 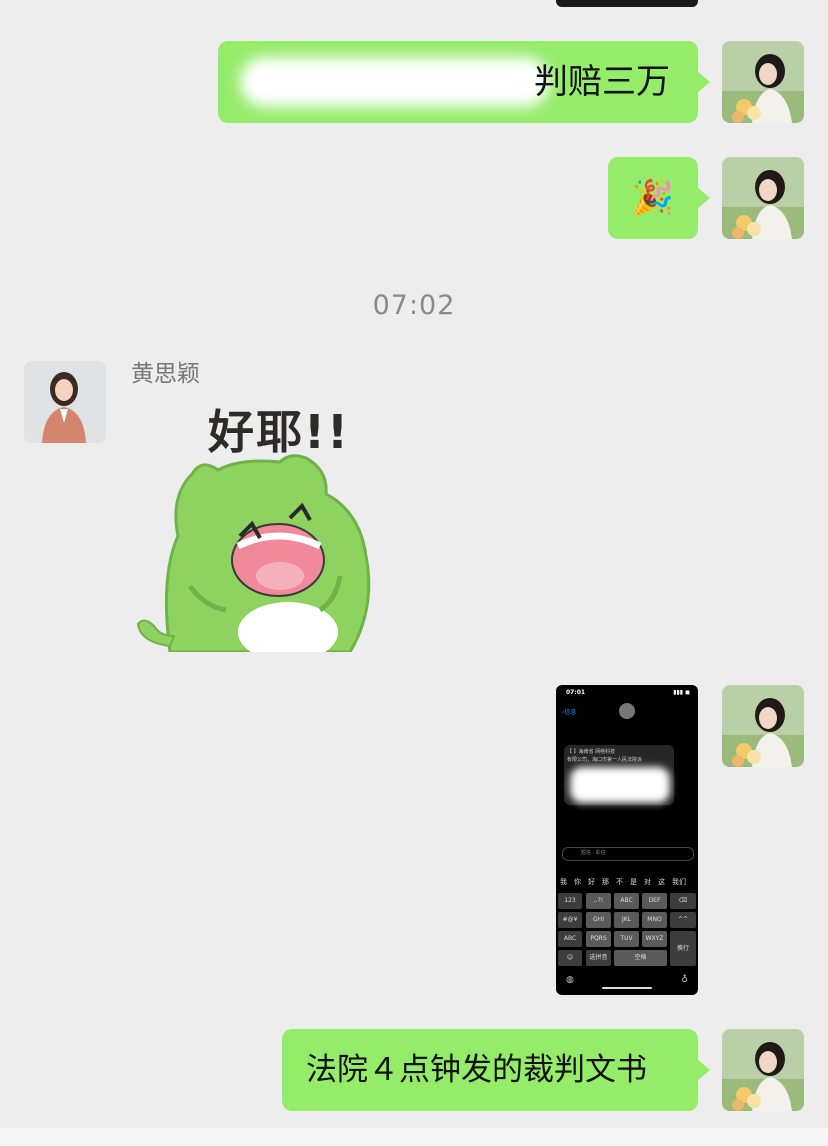 I want to click on sms-line: 【 】海南省 网络科技, so click(x=591, y=752).